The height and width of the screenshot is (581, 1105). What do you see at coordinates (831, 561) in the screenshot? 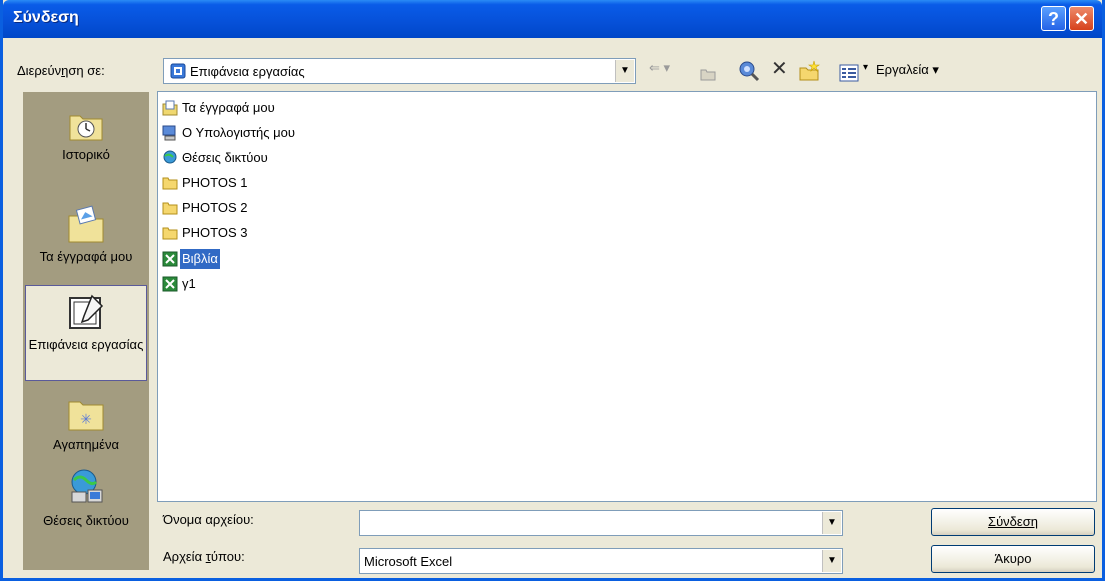
I see `filetype-dropdown-button: ▼` at bounding box center [831, 561].